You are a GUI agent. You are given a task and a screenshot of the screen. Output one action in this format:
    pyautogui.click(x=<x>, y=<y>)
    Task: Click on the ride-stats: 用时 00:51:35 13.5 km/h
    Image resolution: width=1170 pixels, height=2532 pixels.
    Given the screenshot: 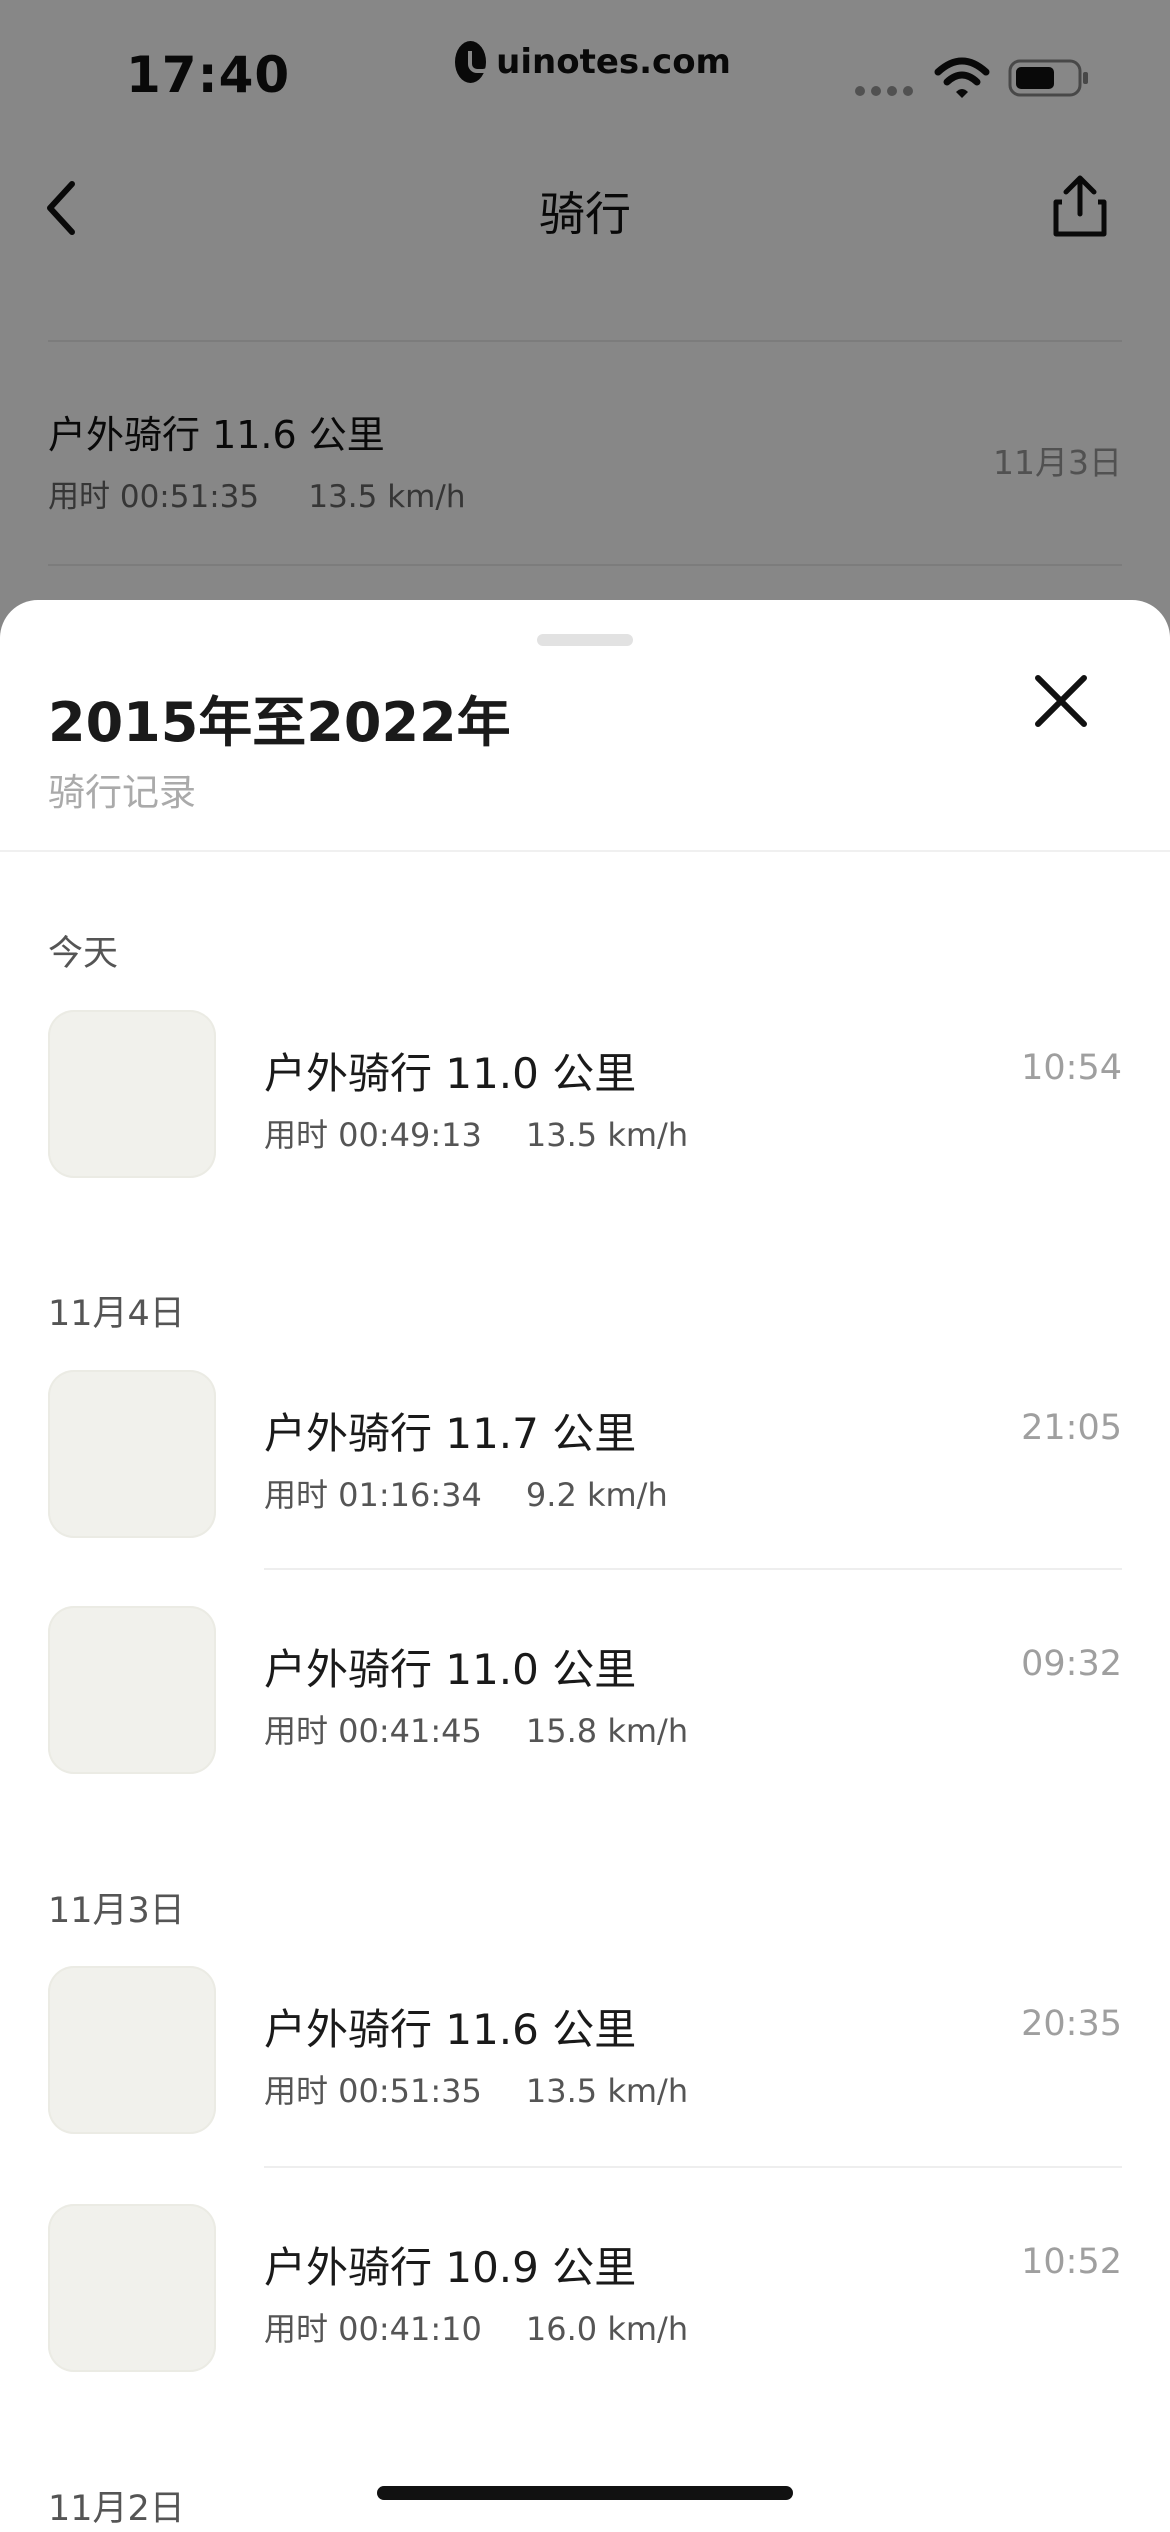 What is the action you would take?
    pyautogui.click(x=476, y=2089)
    